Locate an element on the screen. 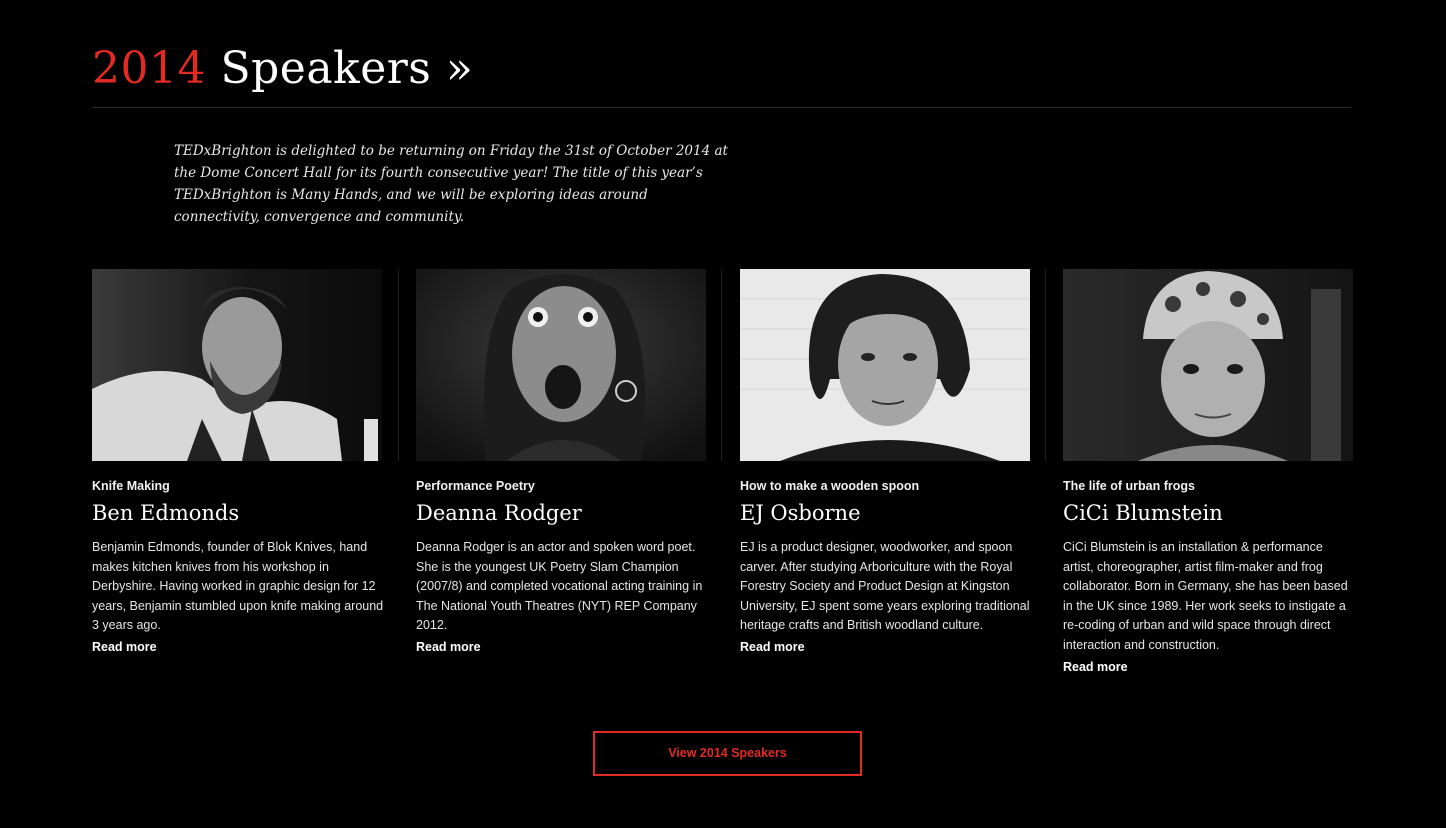 The height and width of the screenshot is (828, 1446). speaker-name: Ben Edmonds is located at coordinates (242, 513).